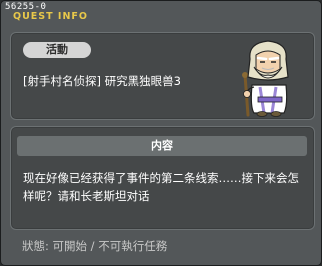  I want to click on quest-description: 现在好像已经获得了事件的第二条线索……接下来会怎样呢？请和长老斯坦对话, so click(161, 187).